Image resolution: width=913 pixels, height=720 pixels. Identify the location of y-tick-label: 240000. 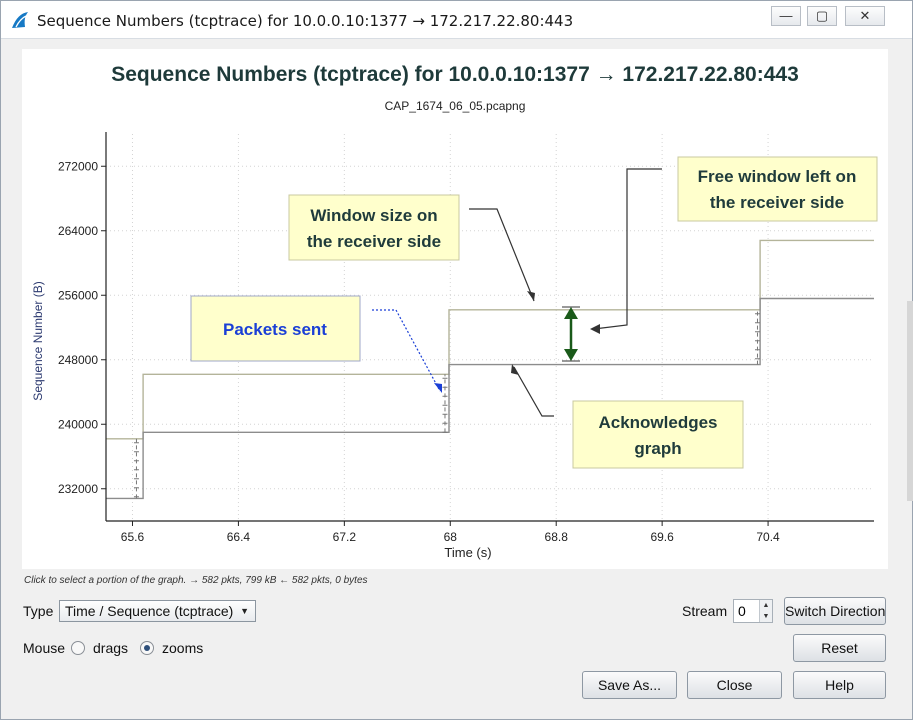
(78, 424).